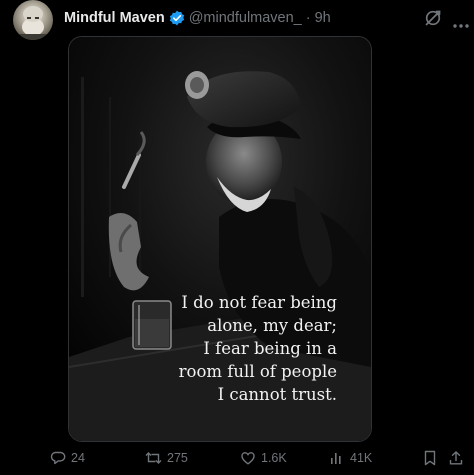 This screenshot has width=474, height=475. What do you see at coordinates (58, 458) in the screenshot?
I see `reply-icon` at bounding box center [58, 458].